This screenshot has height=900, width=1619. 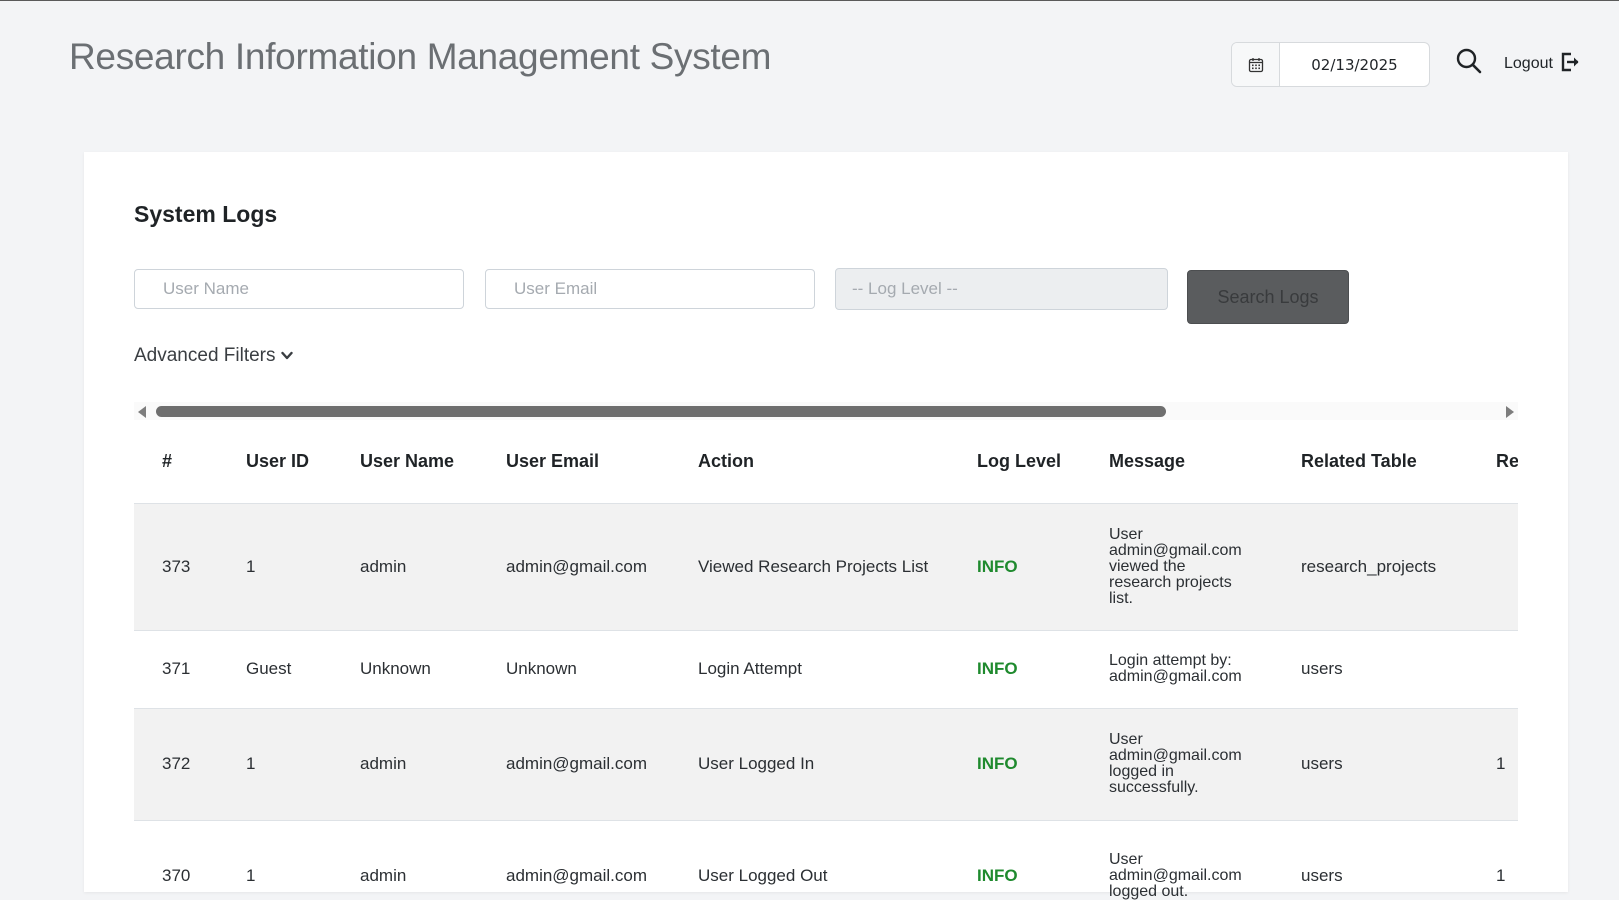 I want to click on cell-related-table: research_projects, so click(x=1370, y=567).